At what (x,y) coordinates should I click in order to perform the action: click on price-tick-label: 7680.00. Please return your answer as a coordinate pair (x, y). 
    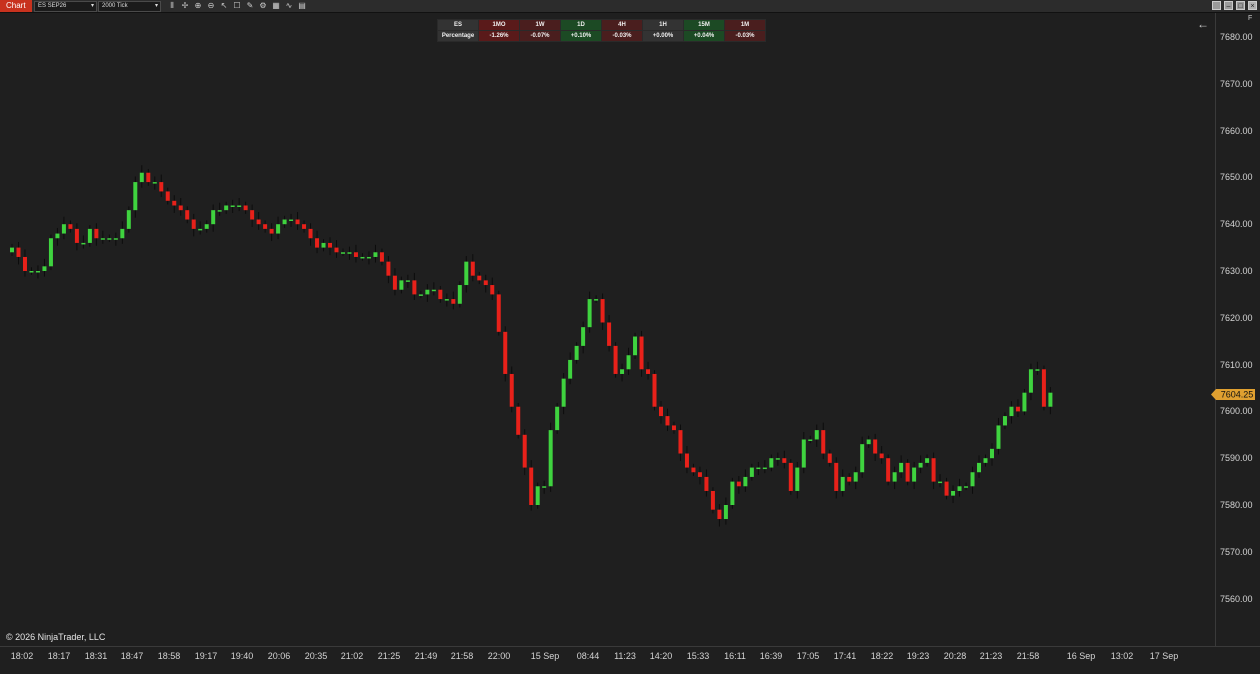
    Looking at the image, I should click on (1236, 37).